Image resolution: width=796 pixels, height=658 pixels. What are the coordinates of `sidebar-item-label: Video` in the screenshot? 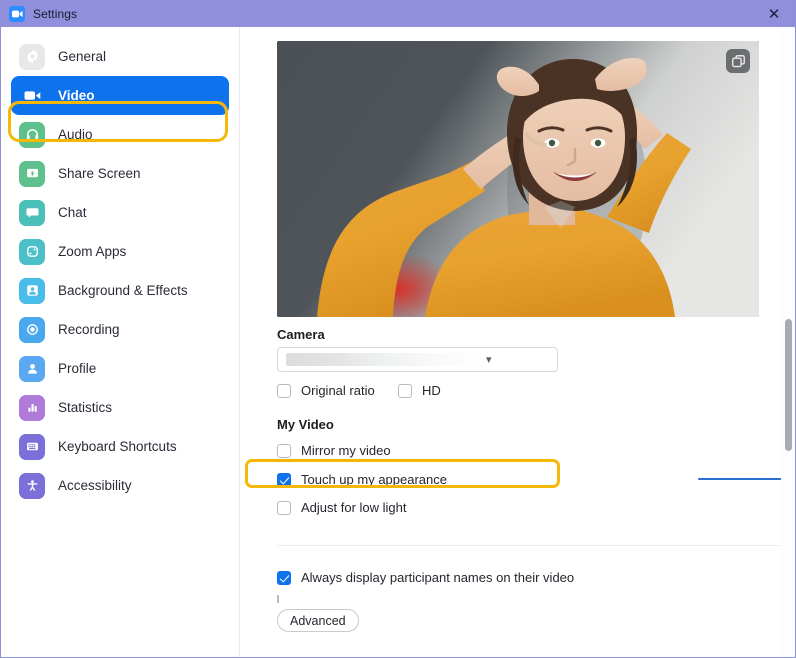 It's located at (76, 95).